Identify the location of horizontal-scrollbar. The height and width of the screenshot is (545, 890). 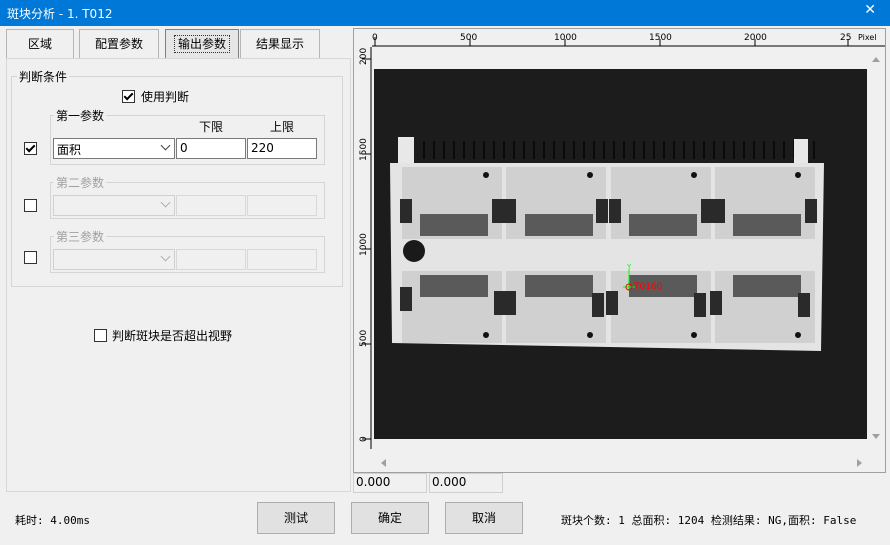
(619, 463).